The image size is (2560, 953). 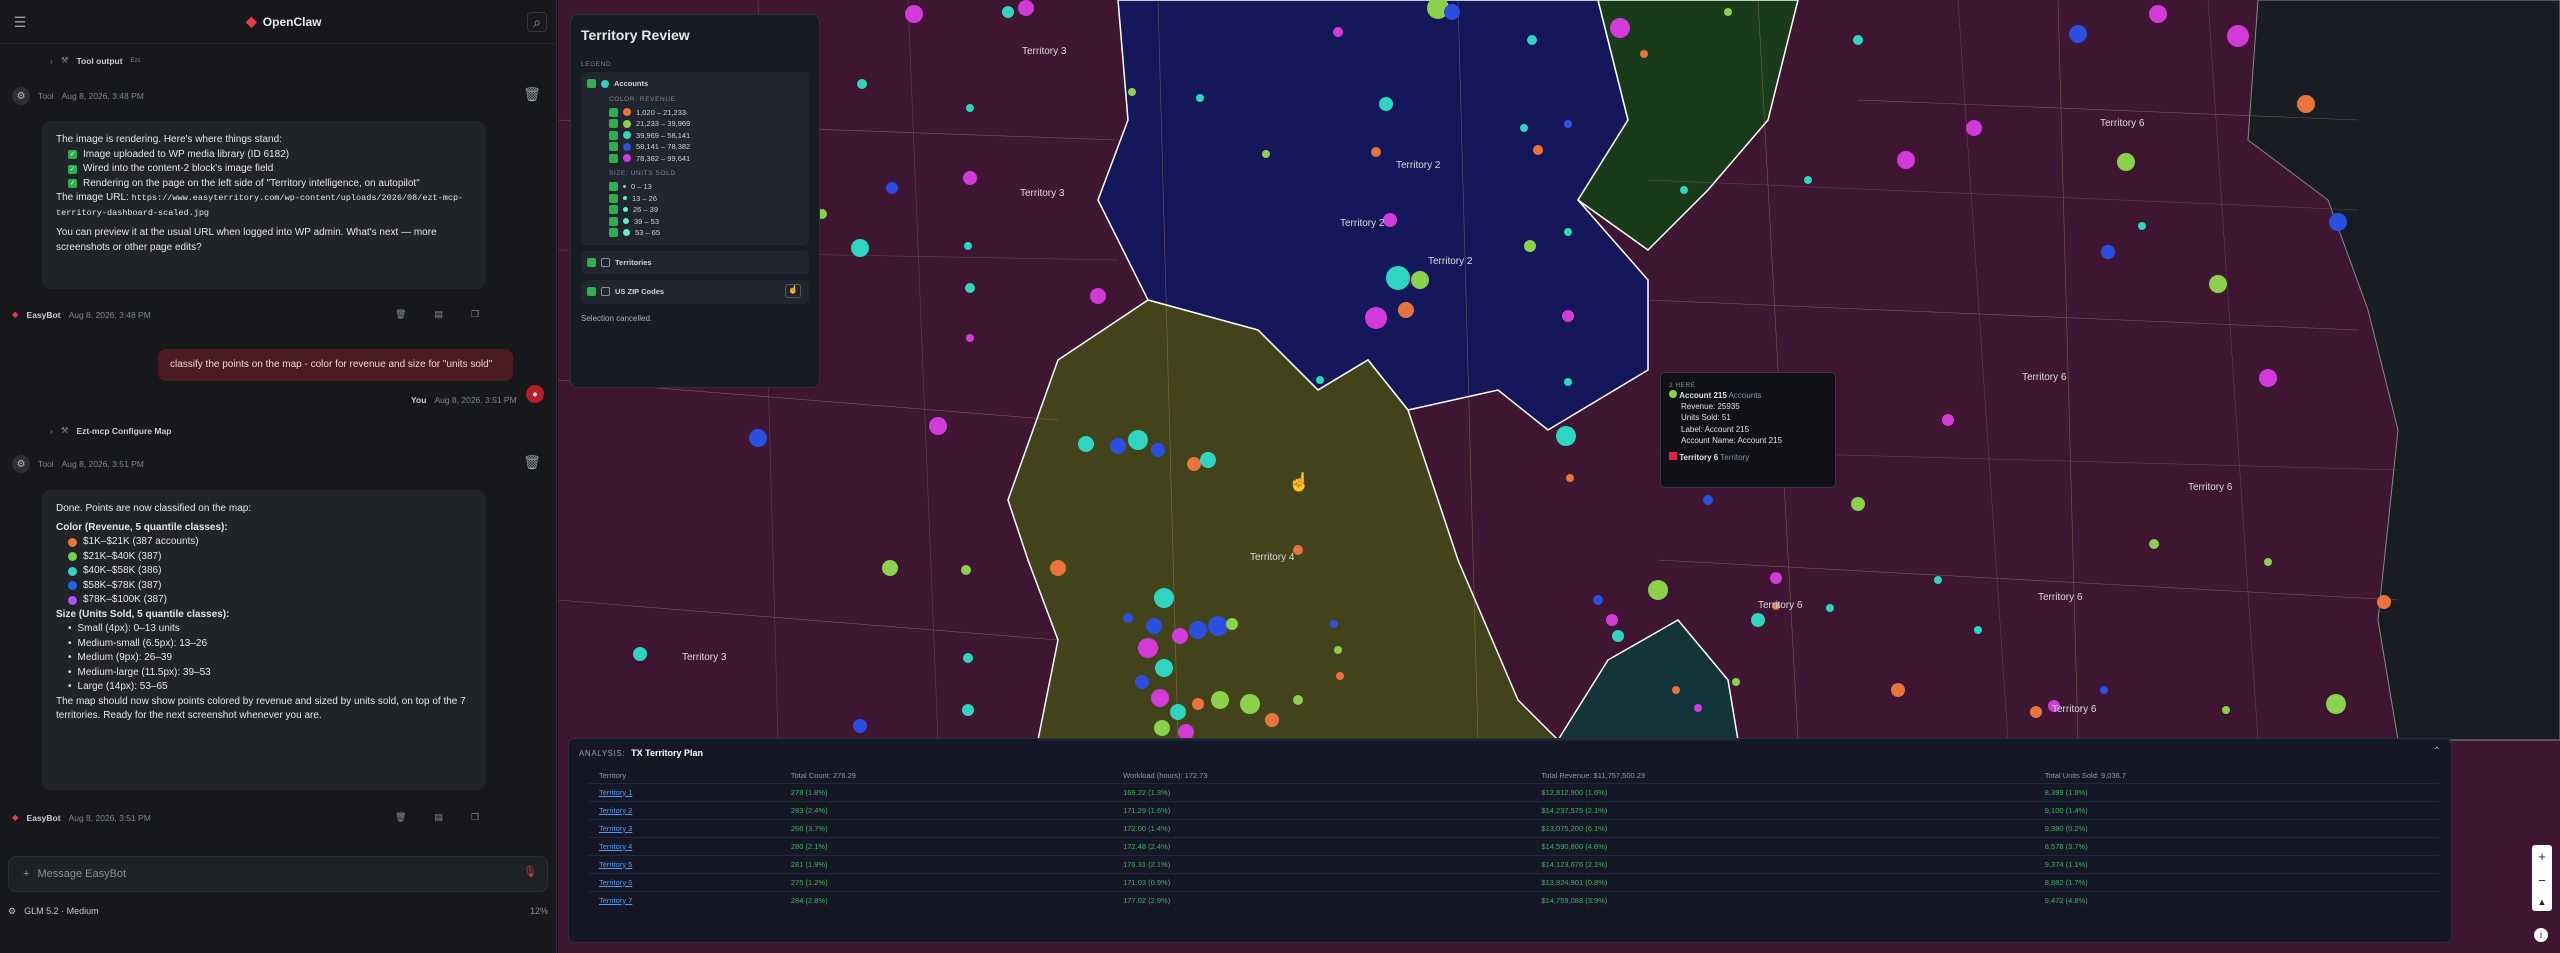 What do you see at coordinates (695, 210) in the screenshot?
I see `legend-size-row: 26 – 39` at bounding box center [695, 210].